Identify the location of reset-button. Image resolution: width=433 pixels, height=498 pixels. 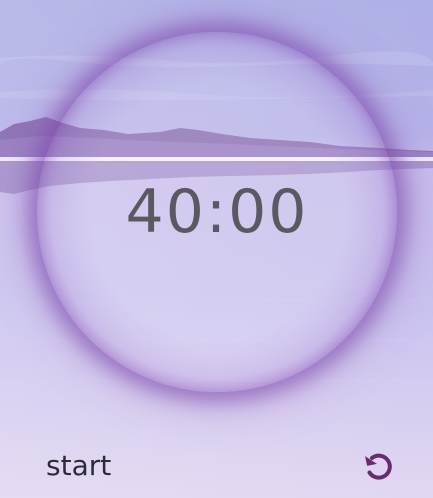
(378, 466).